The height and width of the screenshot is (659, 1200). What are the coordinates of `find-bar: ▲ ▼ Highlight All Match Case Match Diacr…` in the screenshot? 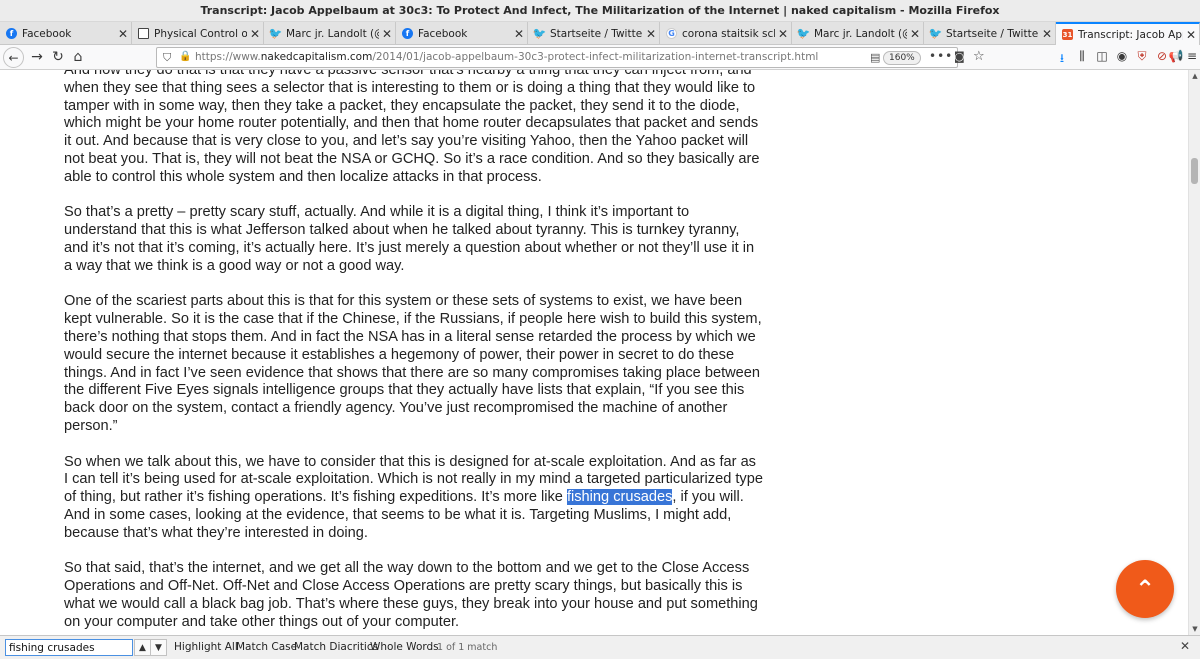 It's located at (600, 647).